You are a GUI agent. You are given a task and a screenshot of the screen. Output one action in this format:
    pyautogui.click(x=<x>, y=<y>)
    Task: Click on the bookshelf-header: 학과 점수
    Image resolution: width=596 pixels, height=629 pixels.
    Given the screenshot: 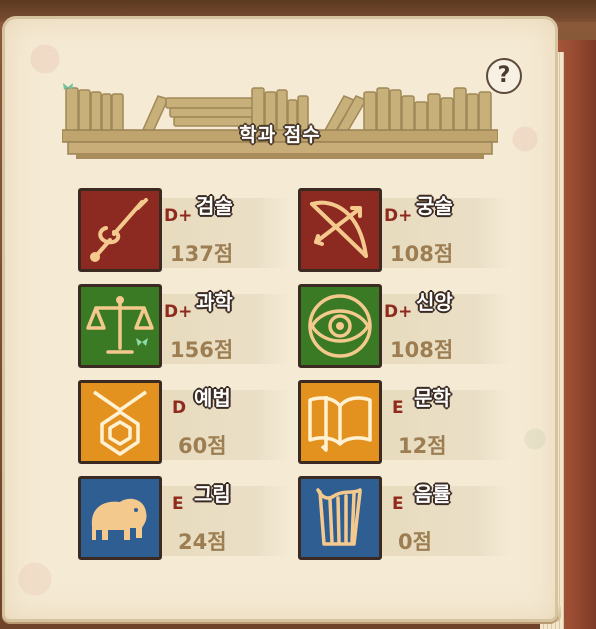 What is the action you would take?
    pyautogui.click(x=280, y=121)
    